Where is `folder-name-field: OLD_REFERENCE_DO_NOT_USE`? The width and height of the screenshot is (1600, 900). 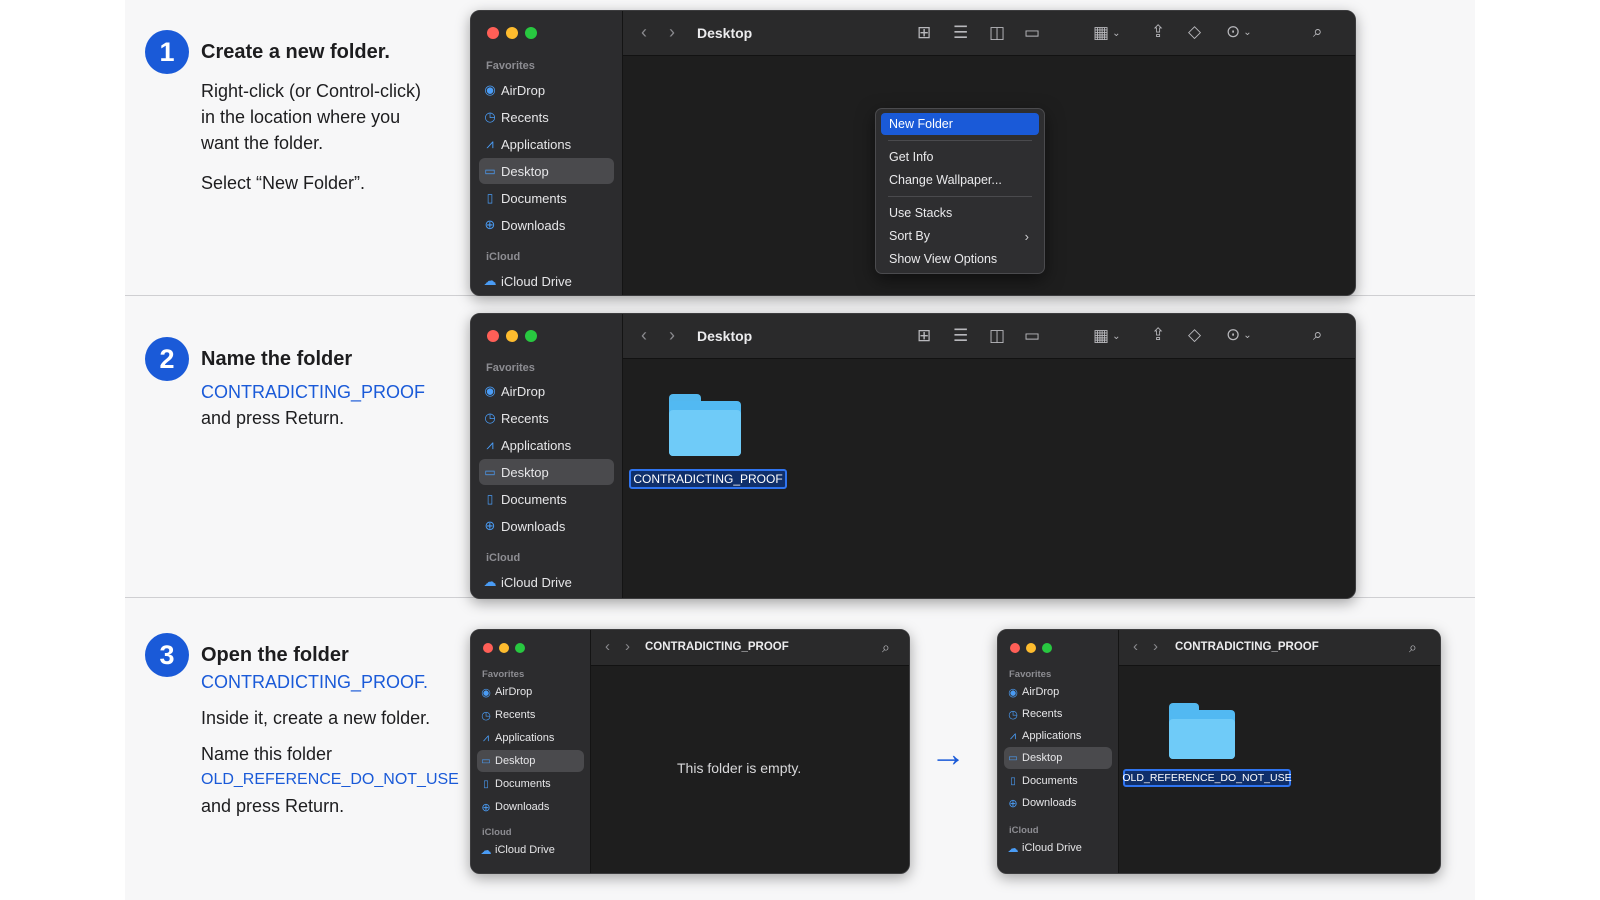
folder-name-field: OLD_REFERENCE_DO_NOT_USE is located at coordinates (1207, 778).